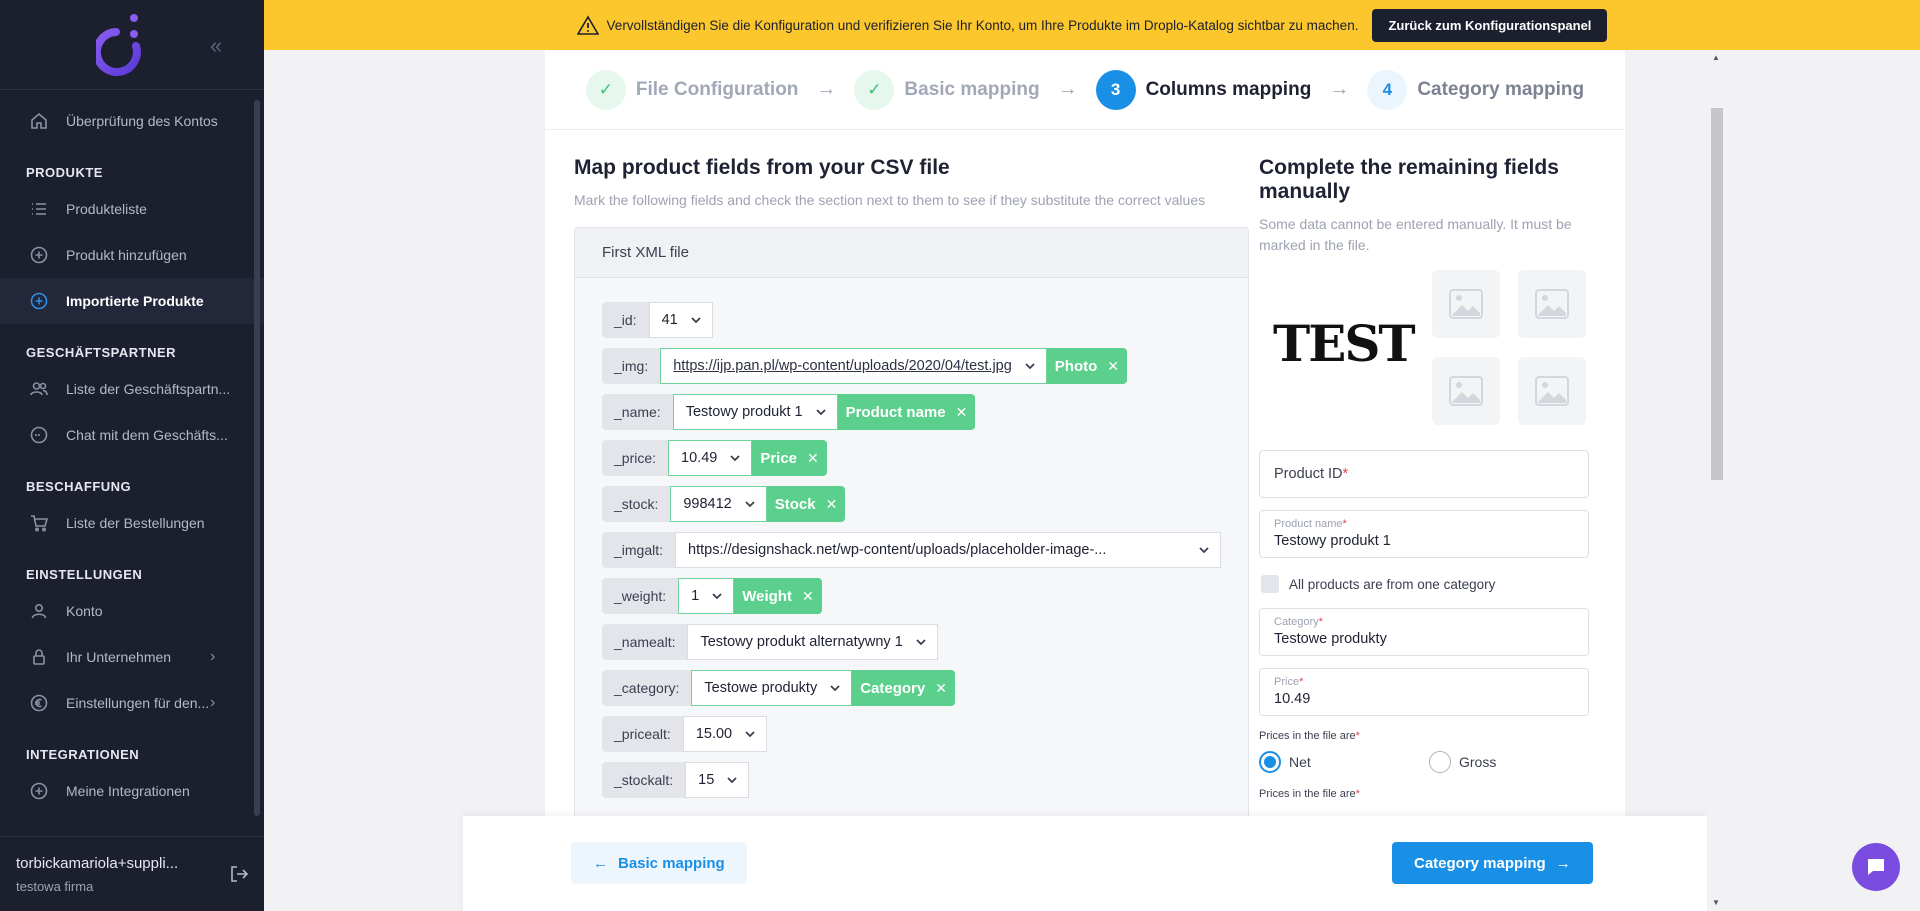  What do you see at coordinates (1424, 692) in the screenshot?
I see `price-field: Price* 10.49` at bounding box center [1424, 692].